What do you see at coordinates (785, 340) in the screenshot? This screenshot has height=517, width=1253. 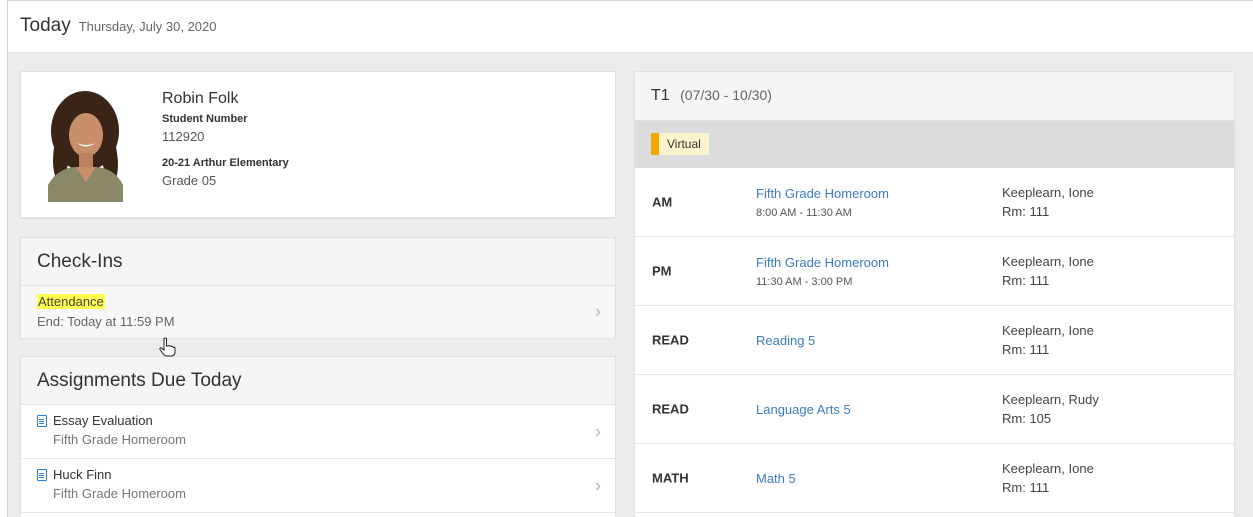 I see `course-link: Reading 5` at bounding box center [785, 340].